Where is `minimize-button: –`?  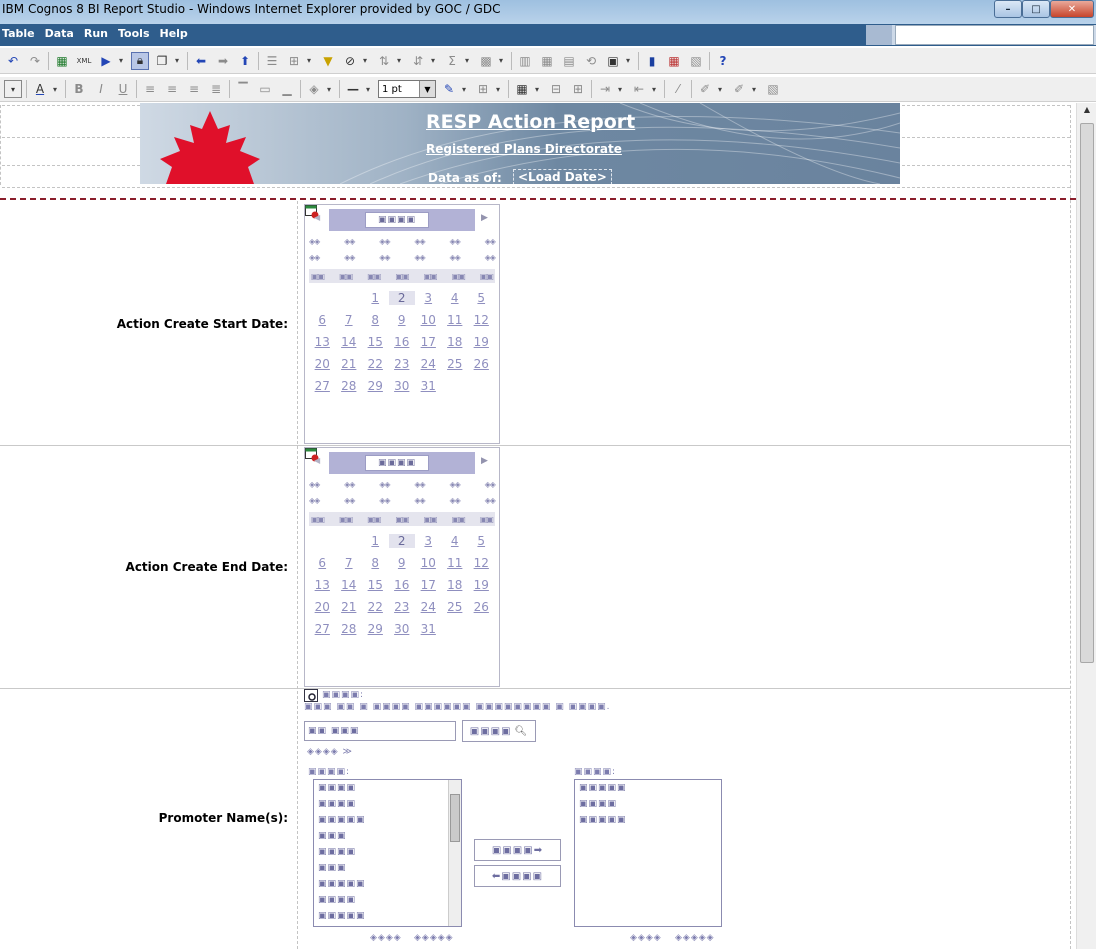 minimize-button: – is located at coordinates (1008, 9).